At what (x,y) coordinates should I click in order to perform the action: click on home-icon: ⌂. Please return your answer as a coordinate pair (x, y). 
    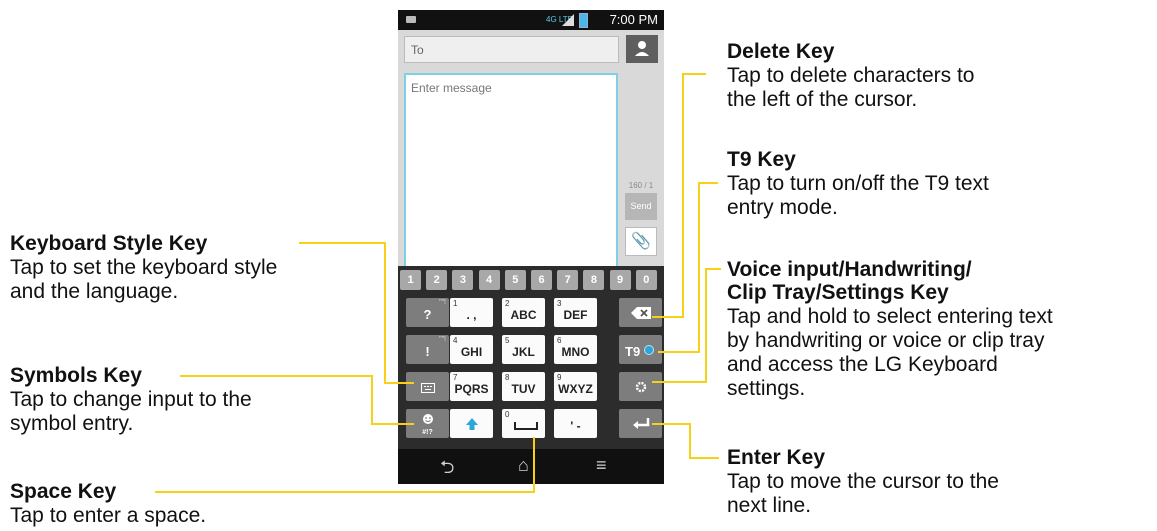
    Looking at the image, I should click on (523, 465).